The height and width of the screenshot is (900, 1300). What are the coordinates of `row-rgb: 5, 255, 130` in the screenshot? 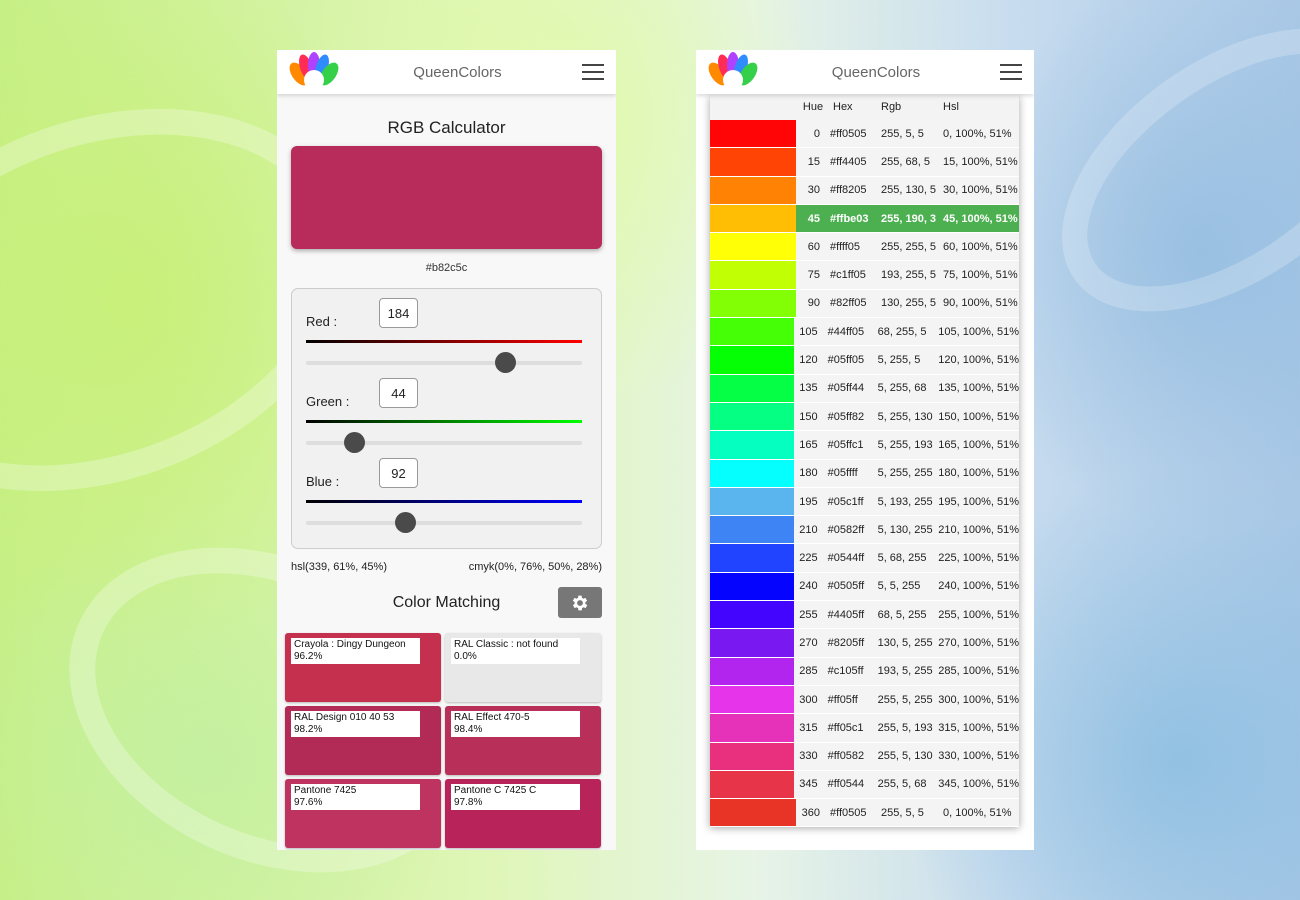 It's located at (905, 416).